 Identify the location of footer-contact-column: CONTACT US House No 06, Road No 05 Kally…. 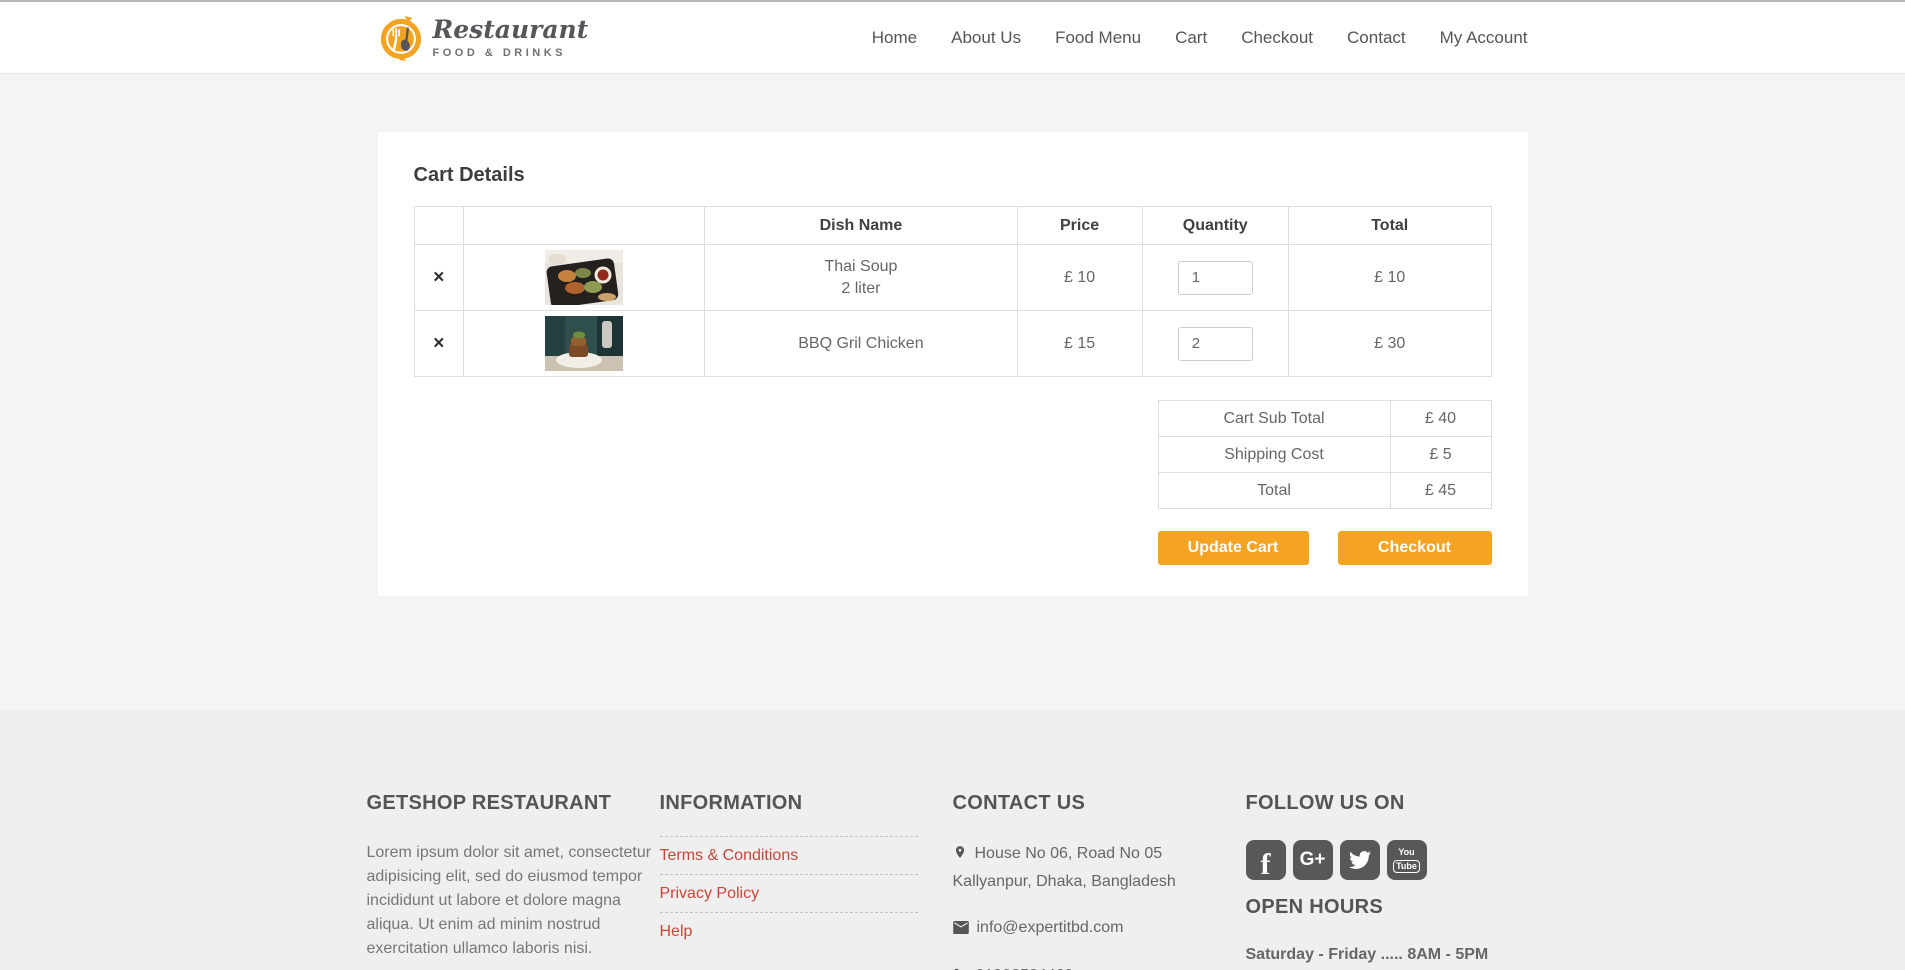
(1099, 881).